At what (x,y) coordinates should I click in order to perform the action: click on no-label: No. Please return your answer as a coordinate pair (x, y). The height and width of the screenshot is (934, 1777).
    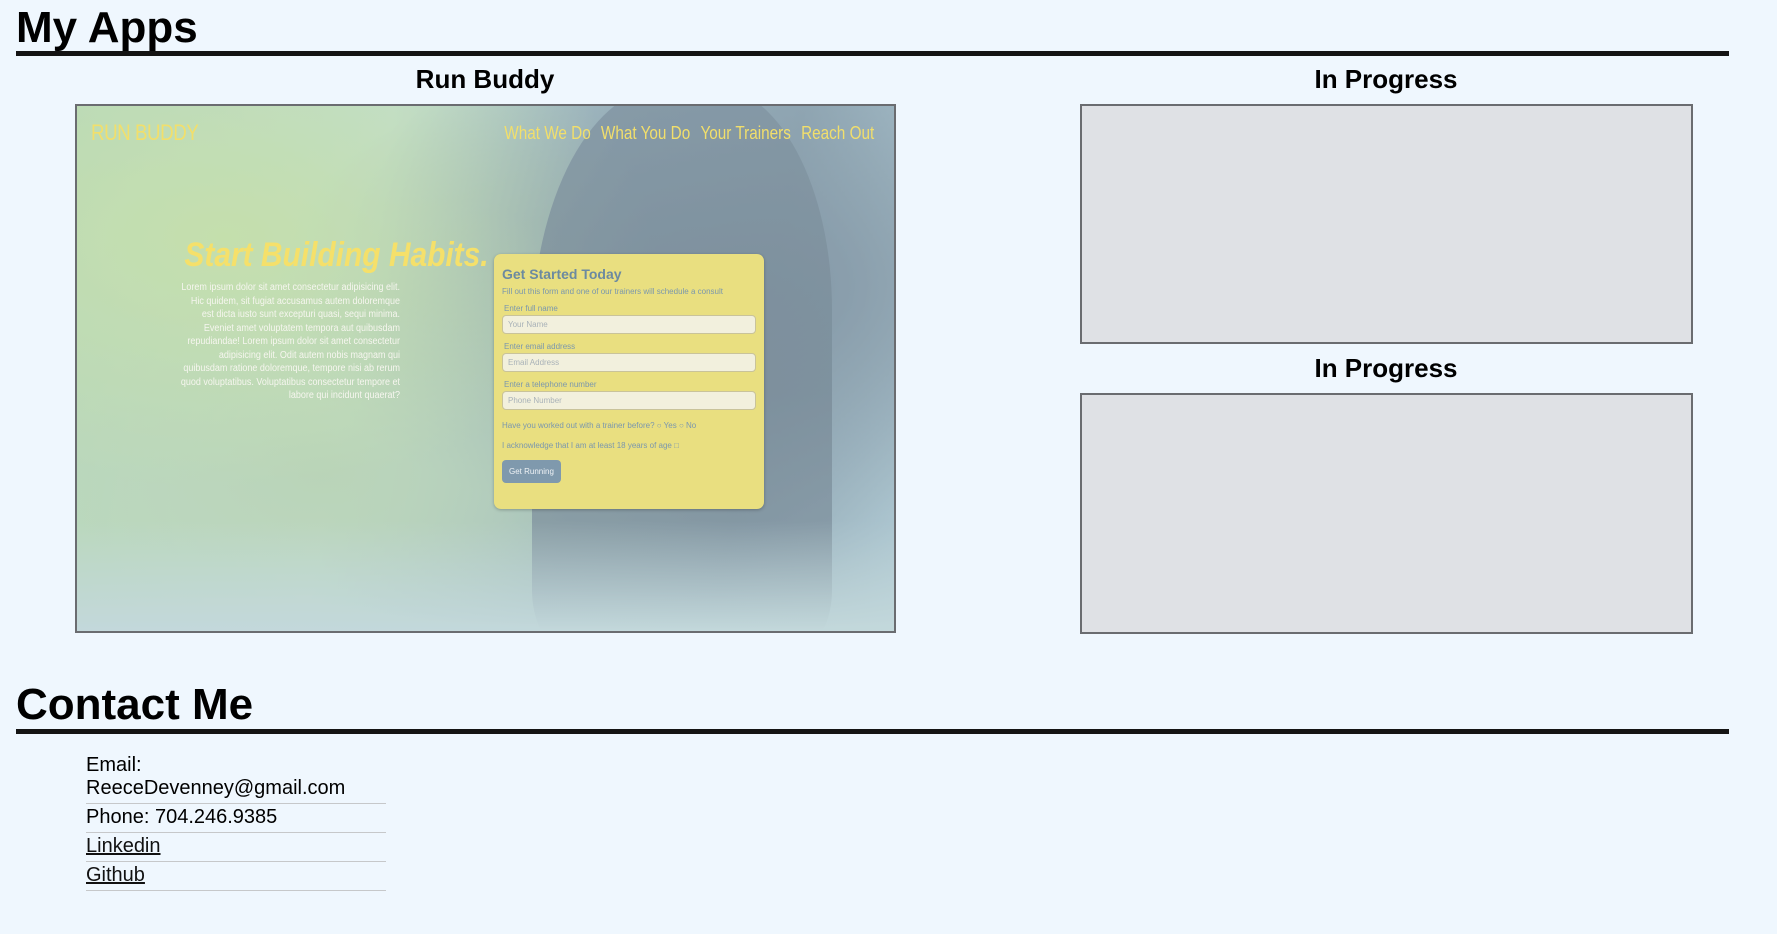
    Looking at the image, I should click on (691, 425).